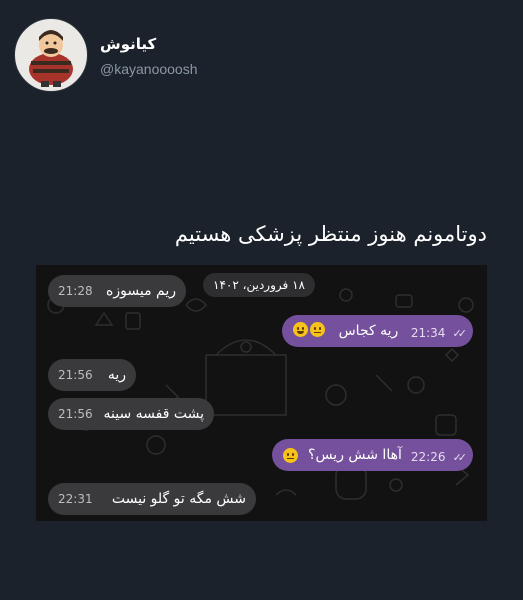  I want to click on message-bubble-incoming: 21:56 ریه, so click(92, 375).